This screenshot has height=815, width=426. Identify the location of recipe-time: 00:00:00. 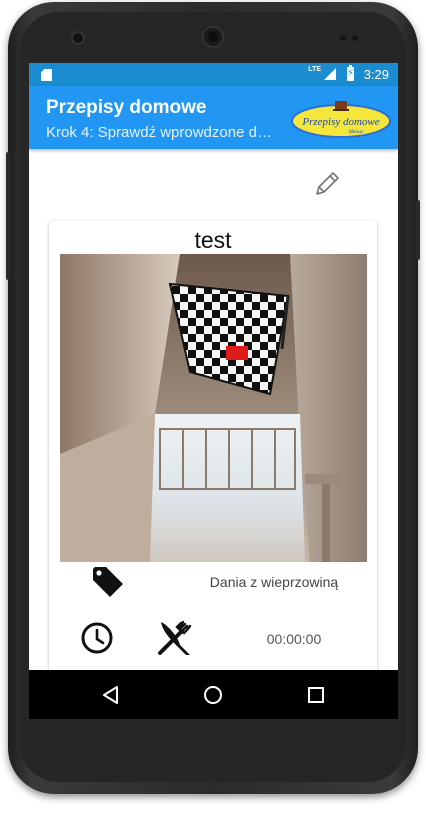
(294, 639).